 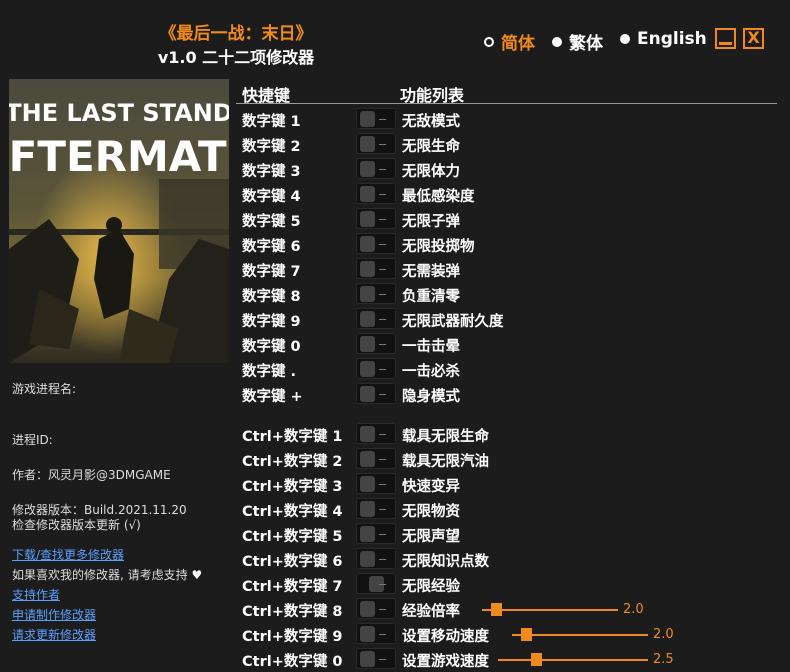 What do you see at coordinates (438, 247) in the screenshot?
I see `function-label: 无限投掷物` at bounding box center [438, 247].